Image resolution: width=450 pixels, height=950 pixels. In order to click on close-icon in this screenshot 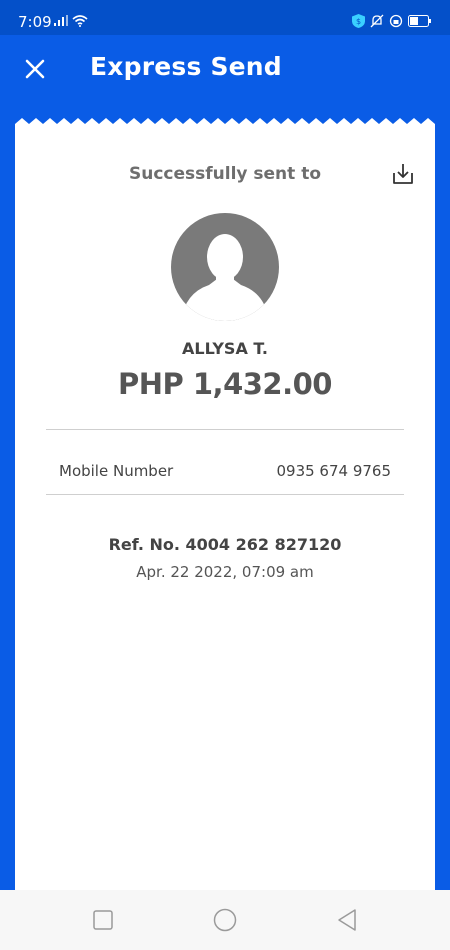, I will do `click(35, 69)`.